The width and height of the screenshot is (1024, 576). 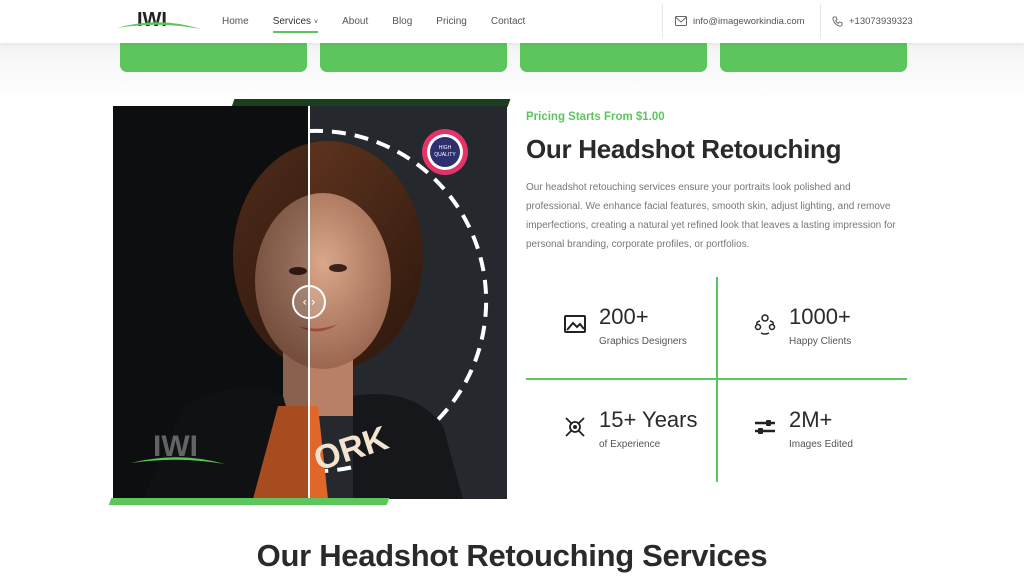 I want to click on nav-home: Home, so click(x=235, y=21).